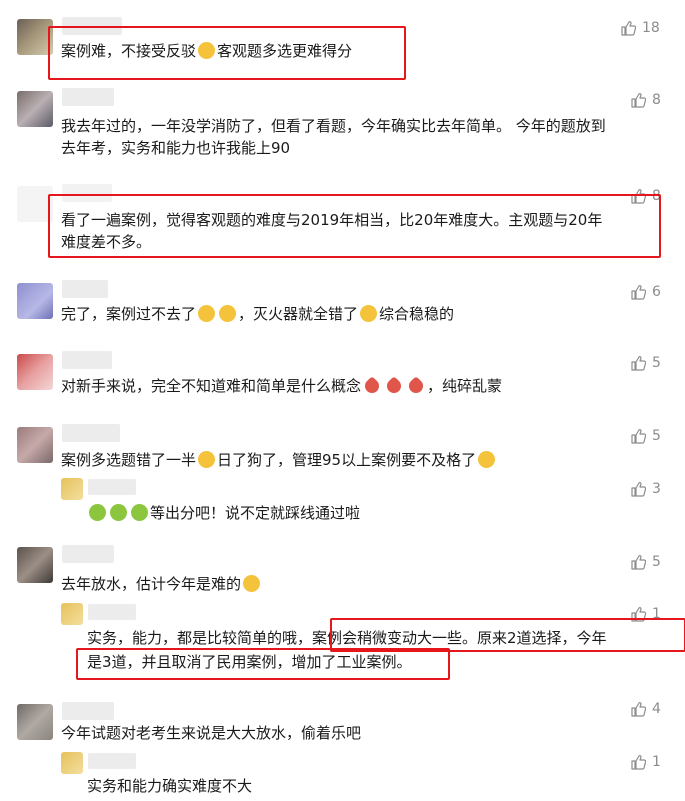  Describe the element at coordinates (211, 733) in the screenshot. I see `comment-text: 今年试题对老考生来说是大大放水，偷着乐吧` at that location.